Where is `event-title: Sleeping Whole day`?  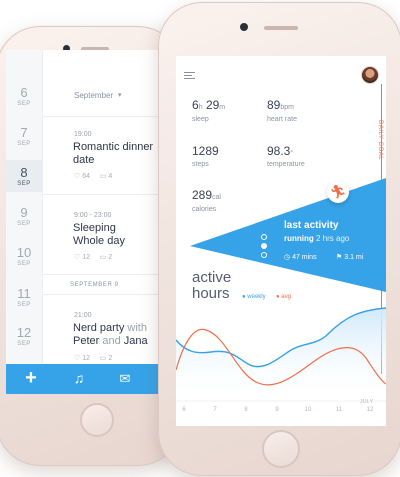
event-title: Sleeping Whole day is located at coordinates (99, 235).